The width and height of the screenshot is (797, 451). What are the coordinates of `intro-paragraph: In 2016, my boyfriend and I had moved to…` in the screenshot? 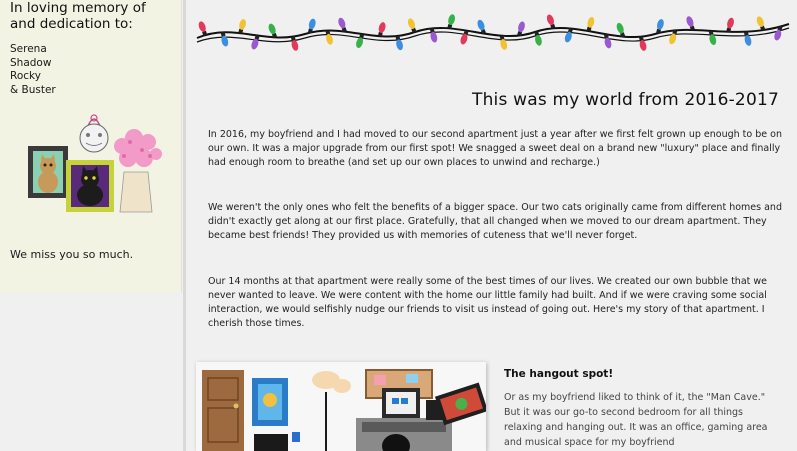 It's located at (495, 149).